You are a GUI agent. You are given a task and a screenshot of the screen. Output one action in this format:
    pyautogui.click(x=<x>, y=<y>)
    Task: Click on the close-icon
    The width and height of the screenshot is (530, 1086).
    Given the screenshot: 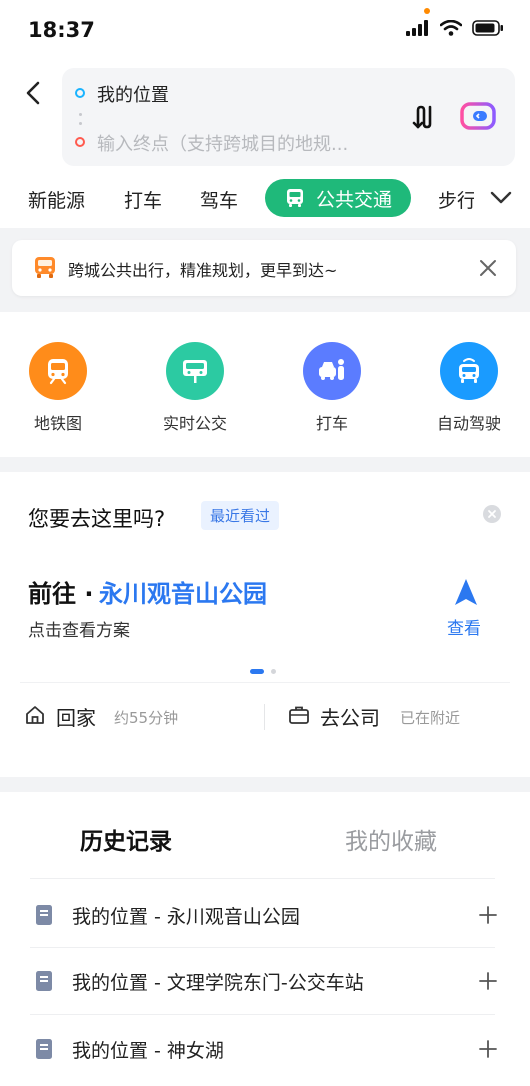 What is the action you would take?
    pyautogui.click(x=488, y=268)
    